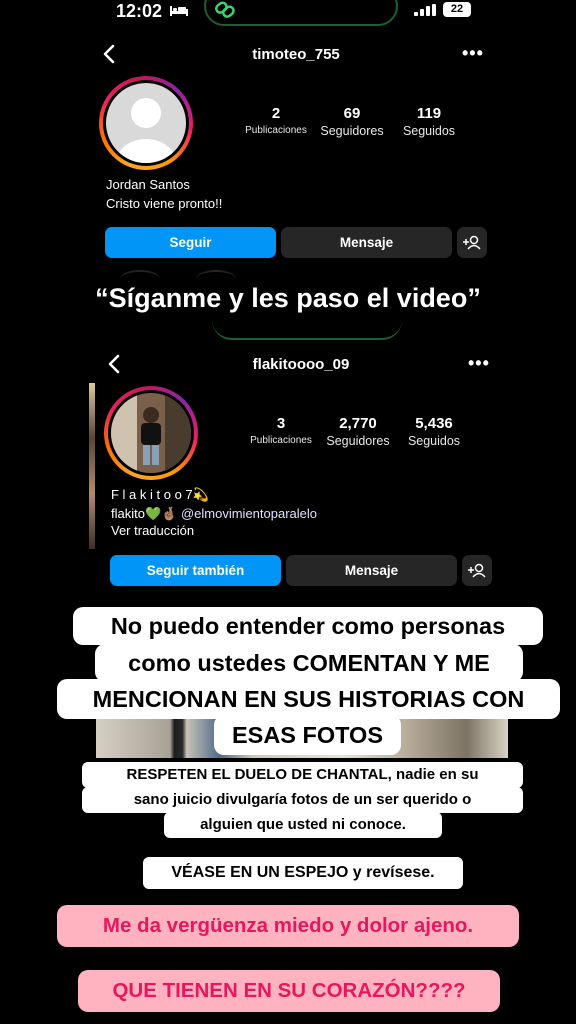 Image resolution: width=576 pixels, height=1024 pixels. I want to click on message-button-2: Mensaje, so click(371, 570).